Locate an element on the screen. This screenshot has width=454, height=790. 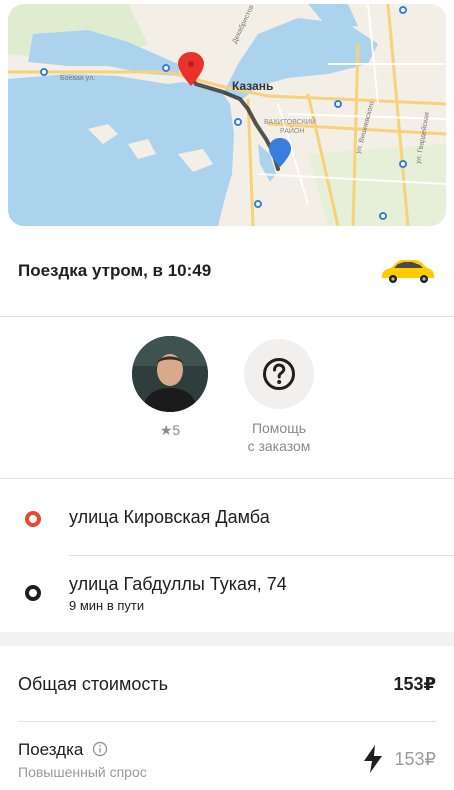
help-label-line2: с заказом is located at coordinates (279, 446).